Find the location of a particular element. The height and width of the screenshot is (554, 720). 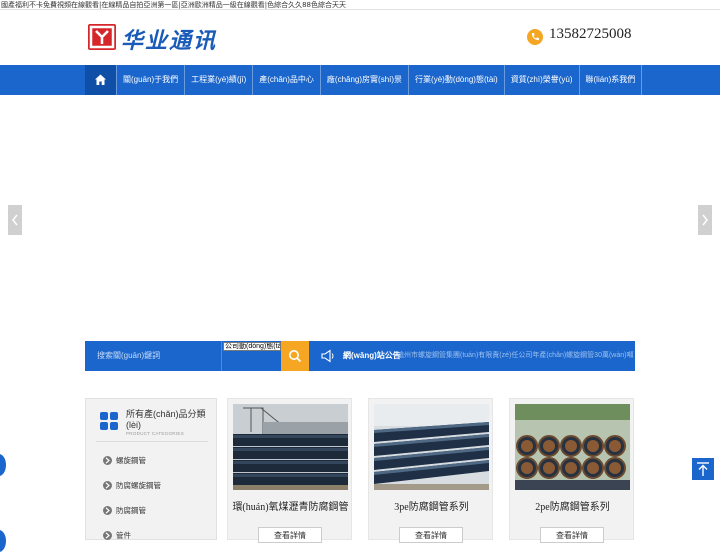

home-icon is located at coordinates (100, 79).